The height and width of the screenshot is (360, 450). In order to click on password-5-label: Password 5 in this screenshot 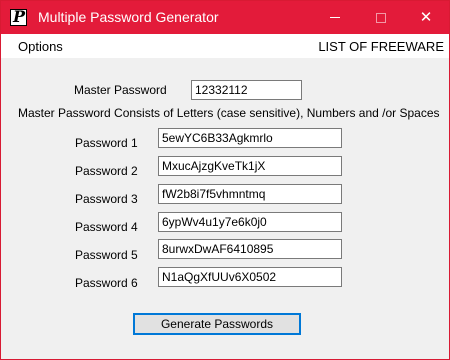, I will do `click(106, 255)`.